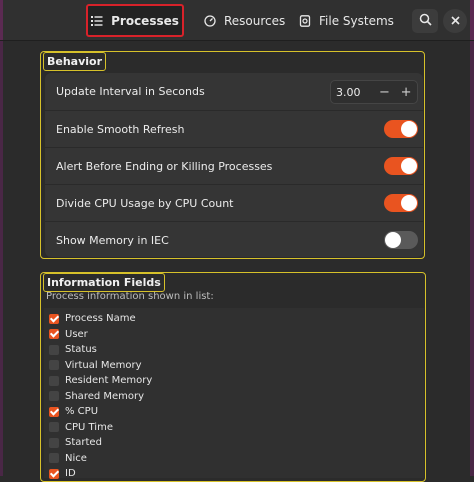  I want to click on close-button, so click(455, 21).